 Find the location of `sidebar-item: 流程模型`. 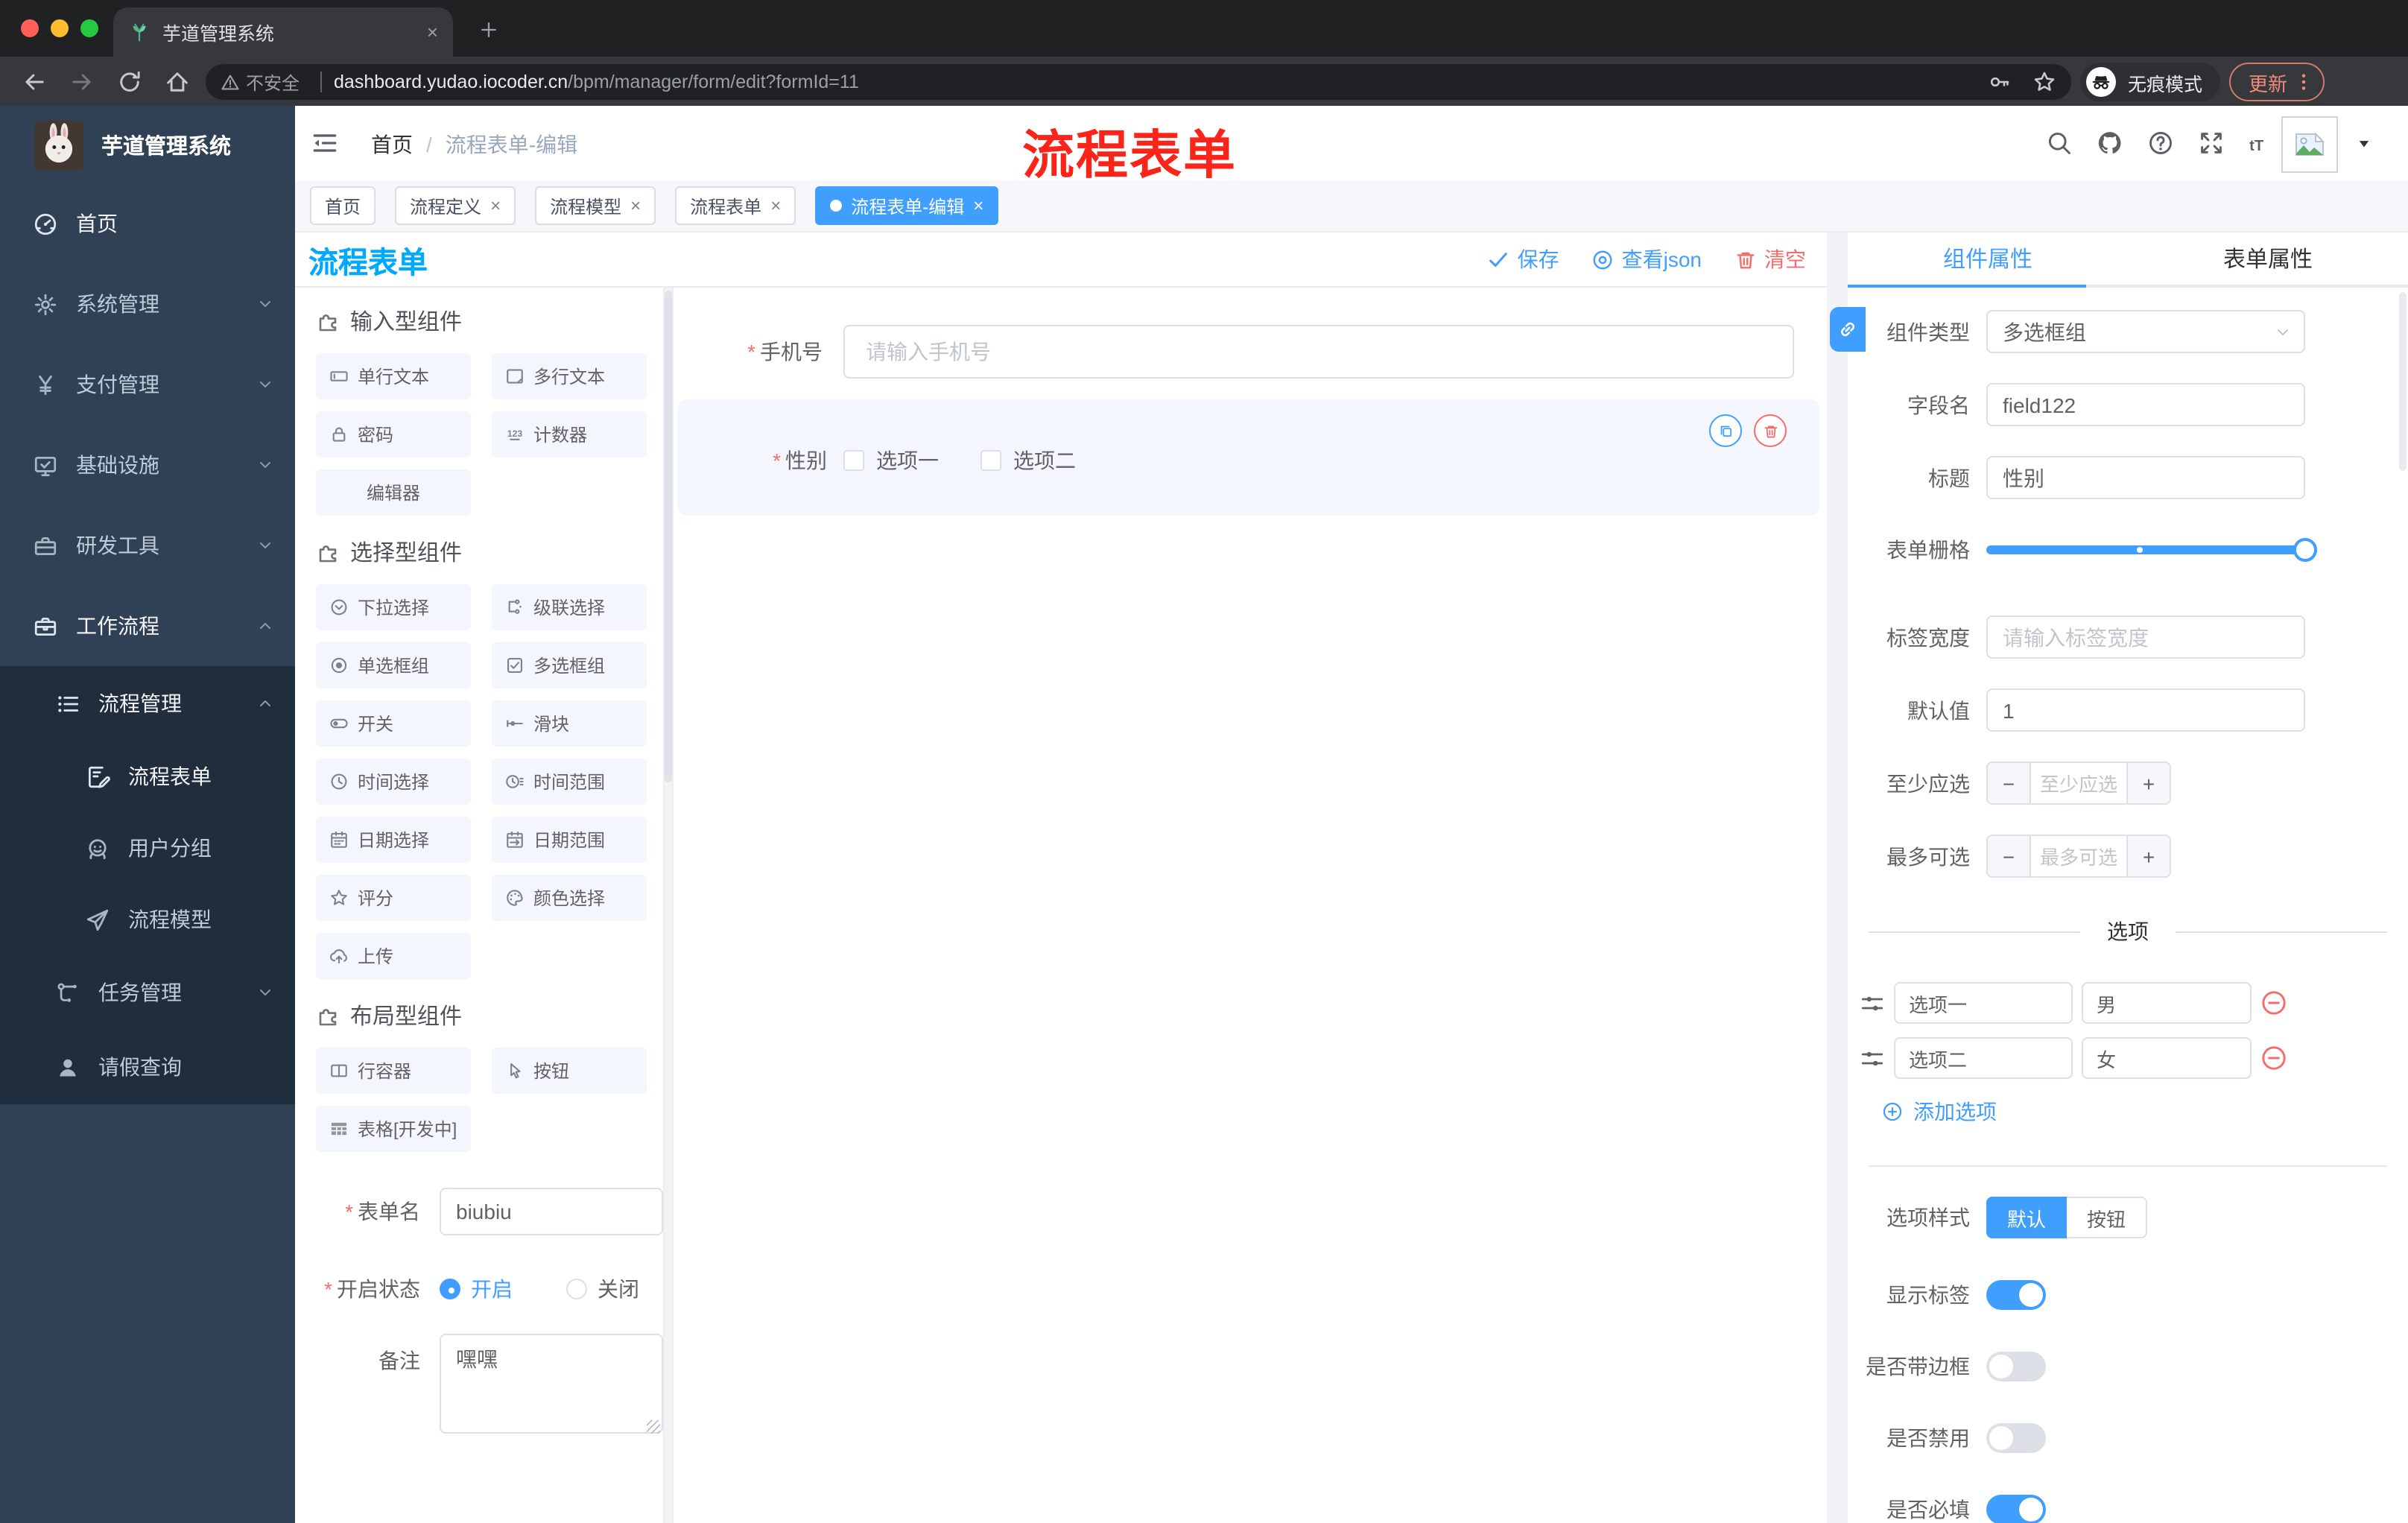

sidebar-item: 流程模型 is located at coordinates (147, 919).